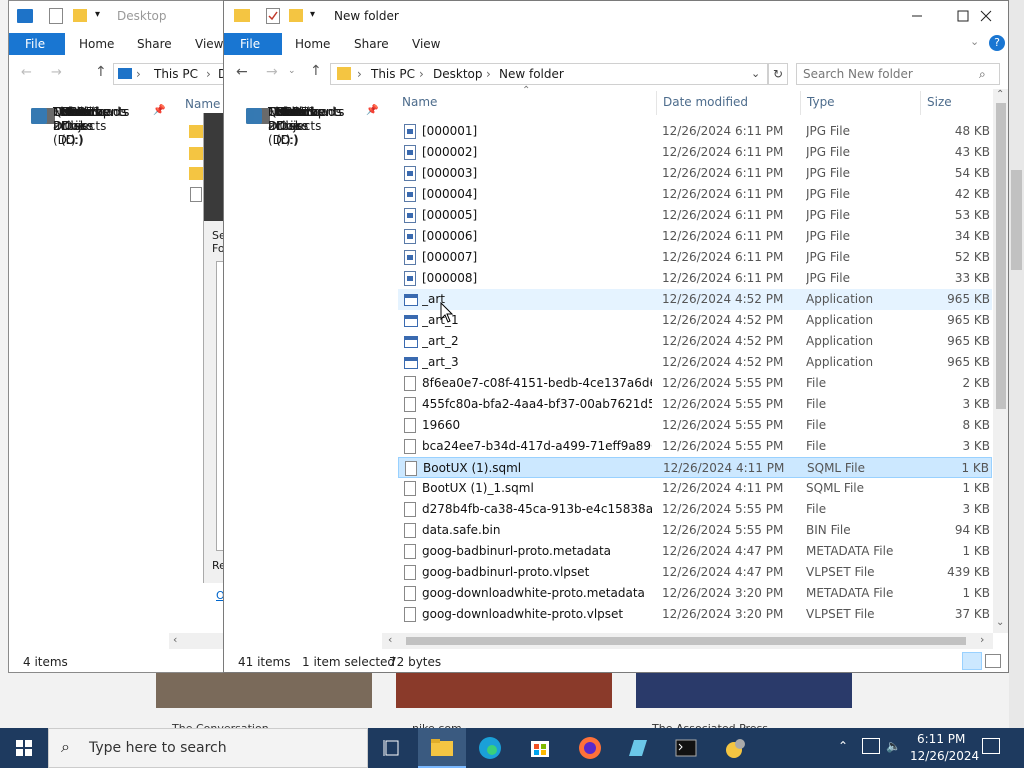  What do you see at coordinates (540, 748) in the screenshot?
I see `store-icon` at bounding box center [540, 748].